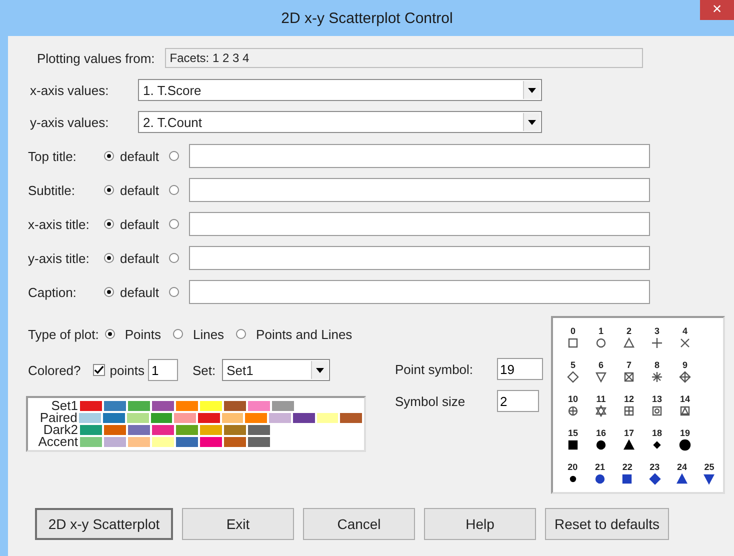 The width and height of the screenshot is (734, 556). I want to click on field-label: Plotting values from:, so click(96, 58).